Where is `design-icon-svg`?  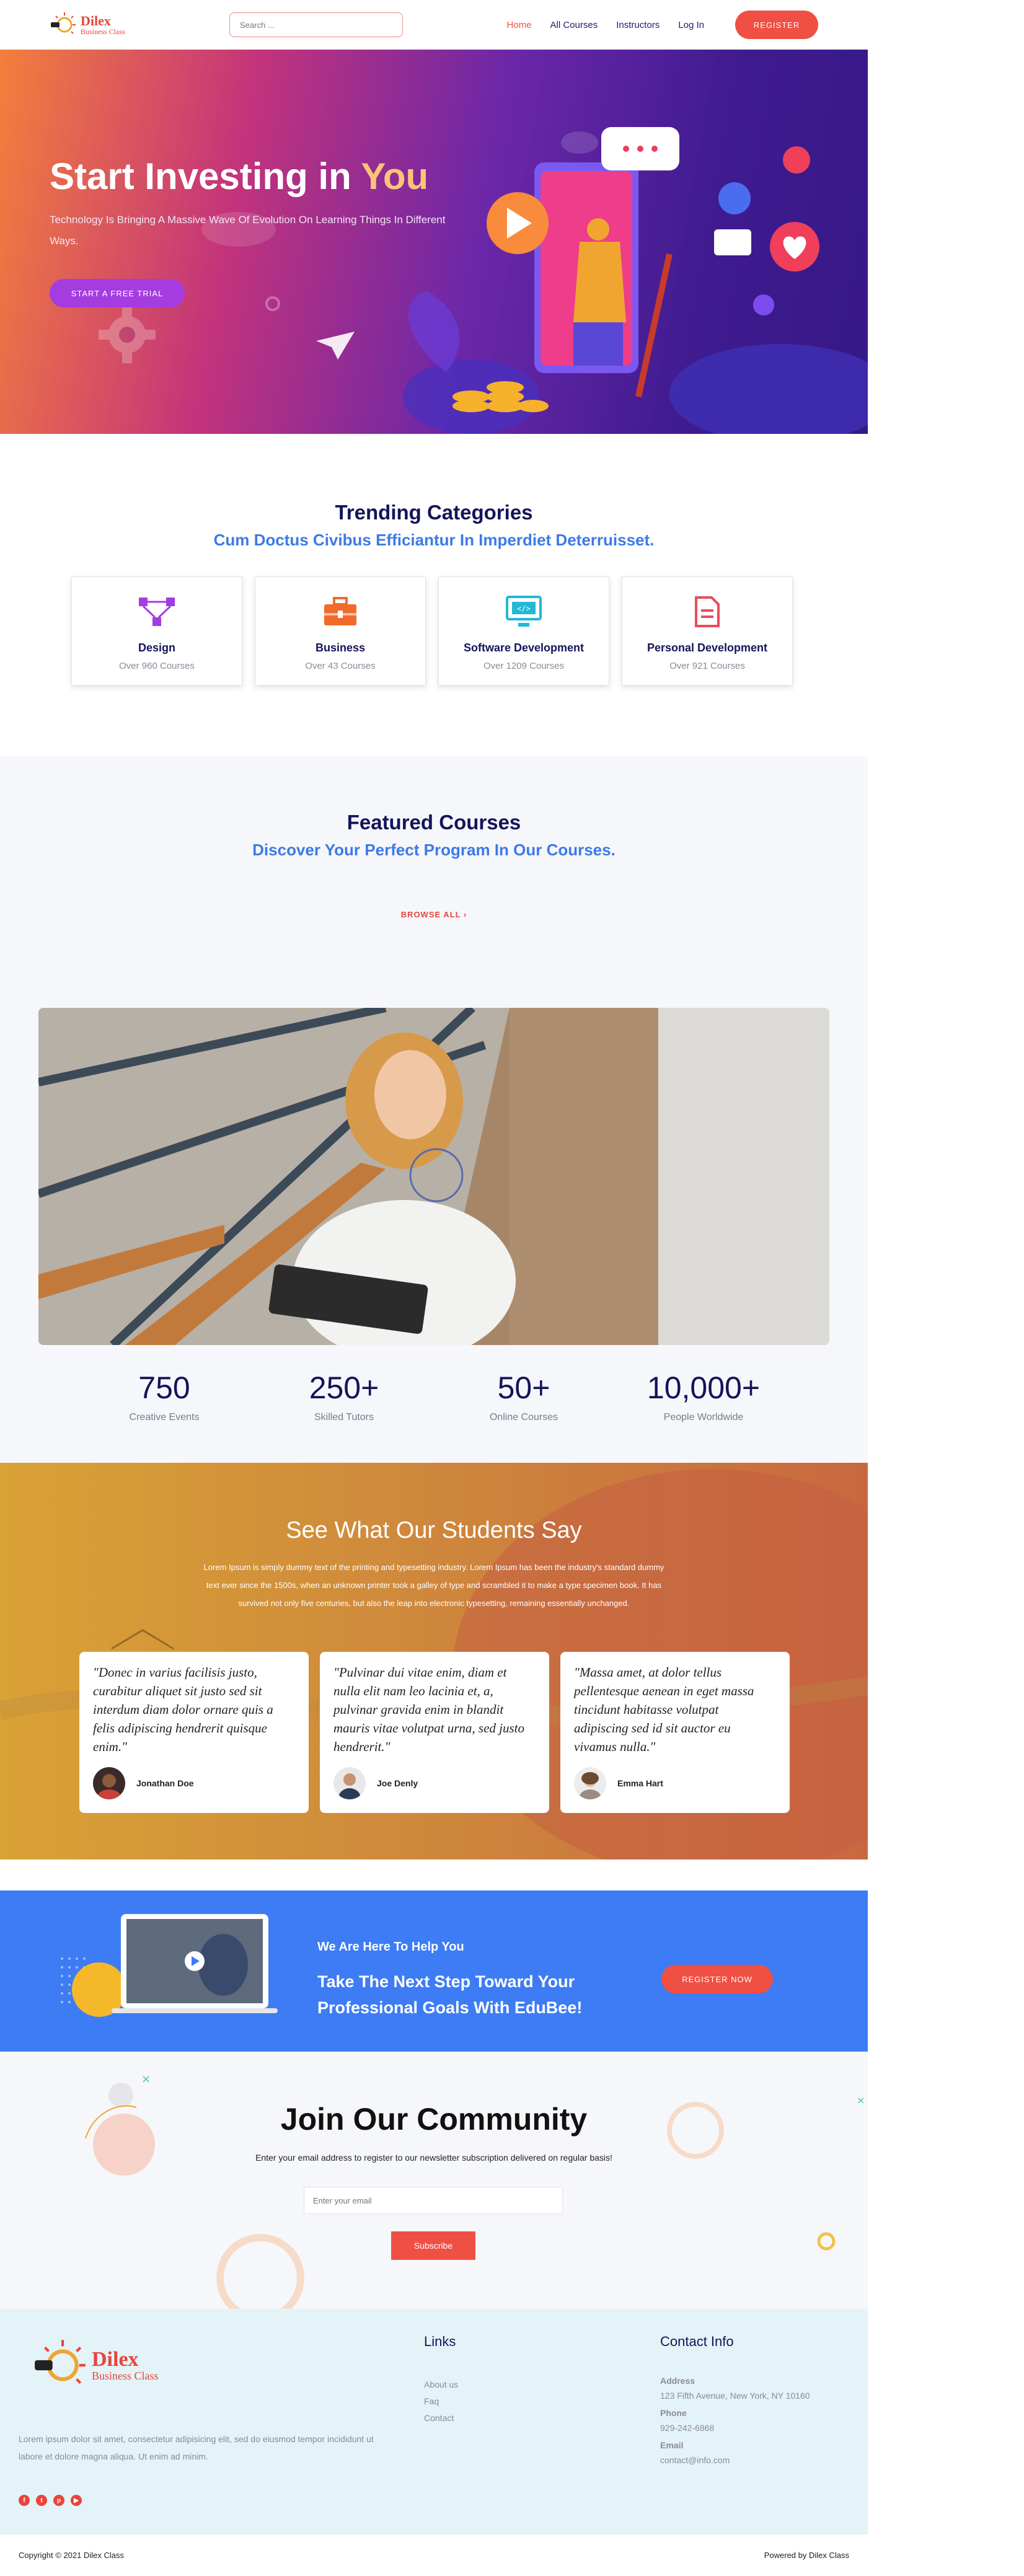 design-icon-svg is located at coordinates (157, 612).